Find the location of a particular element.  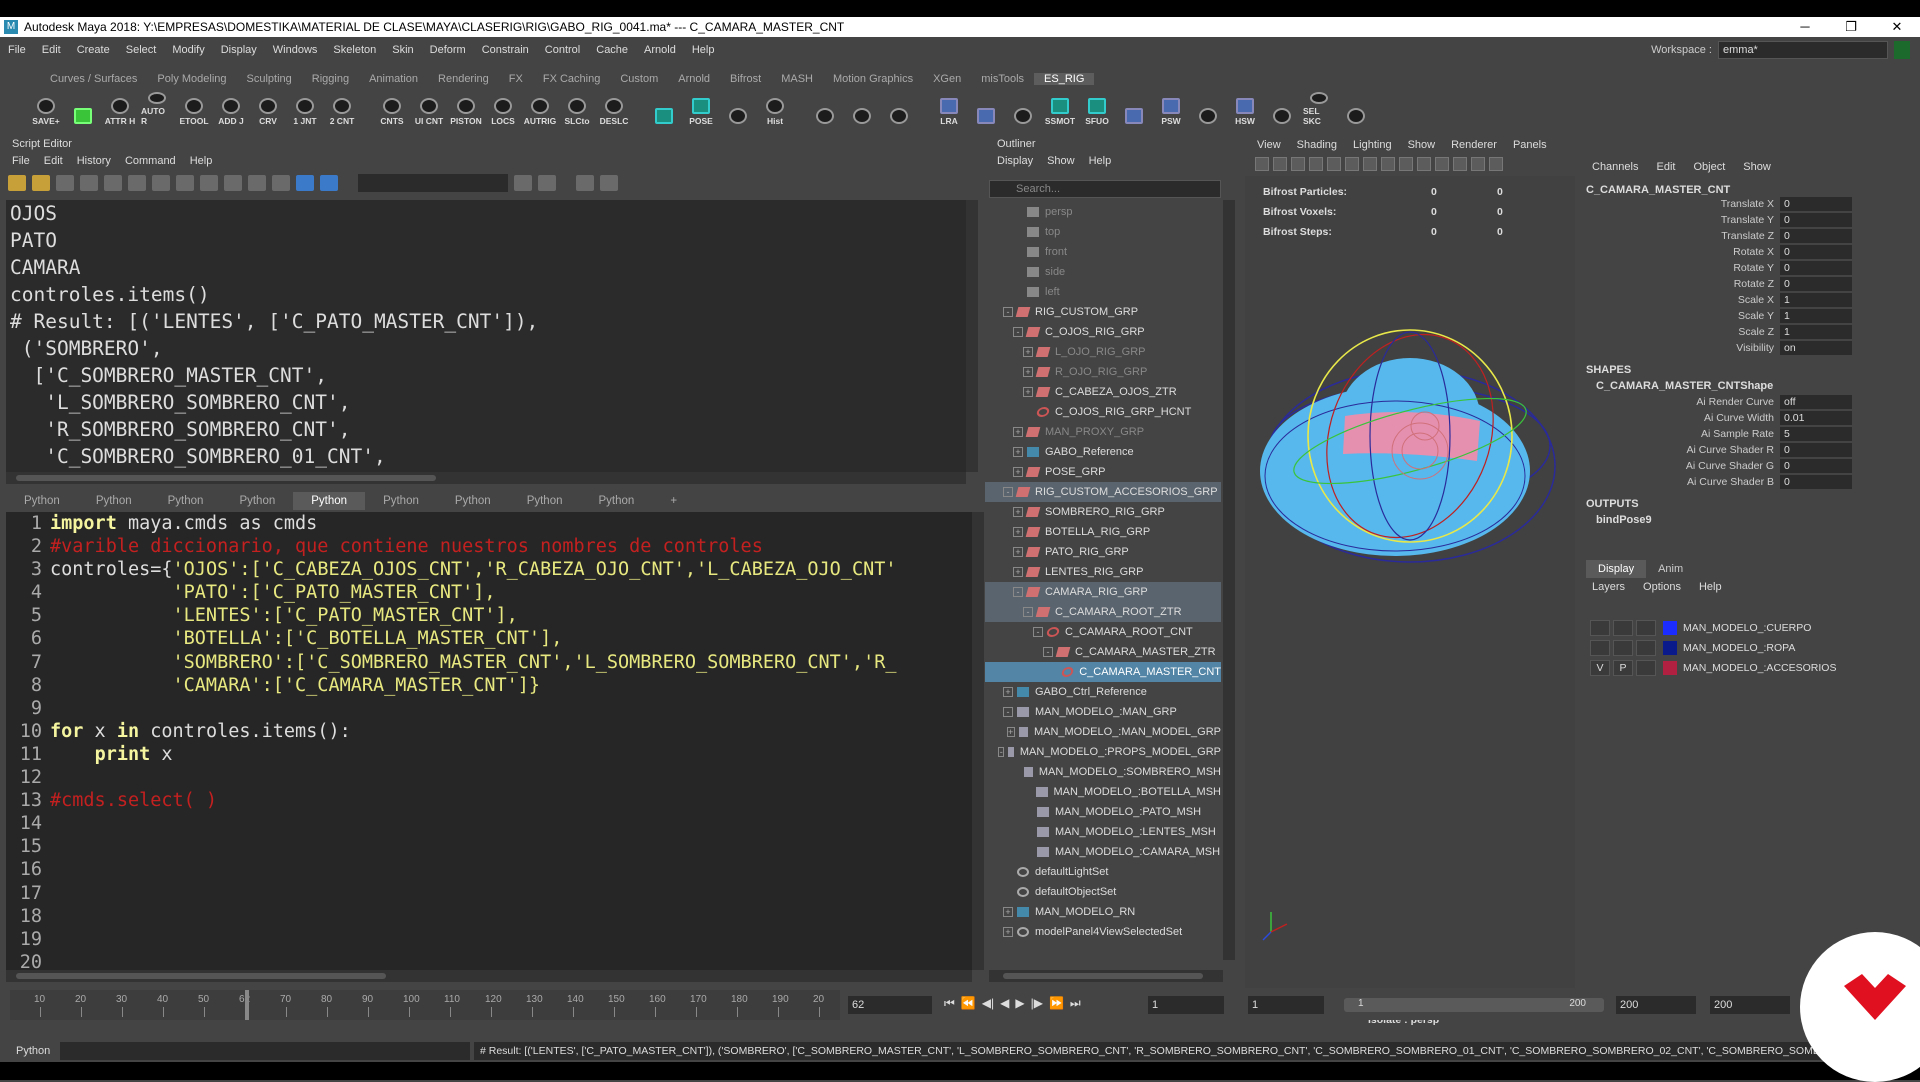

se-menu-item: Command is located at coordinates (150, 161).